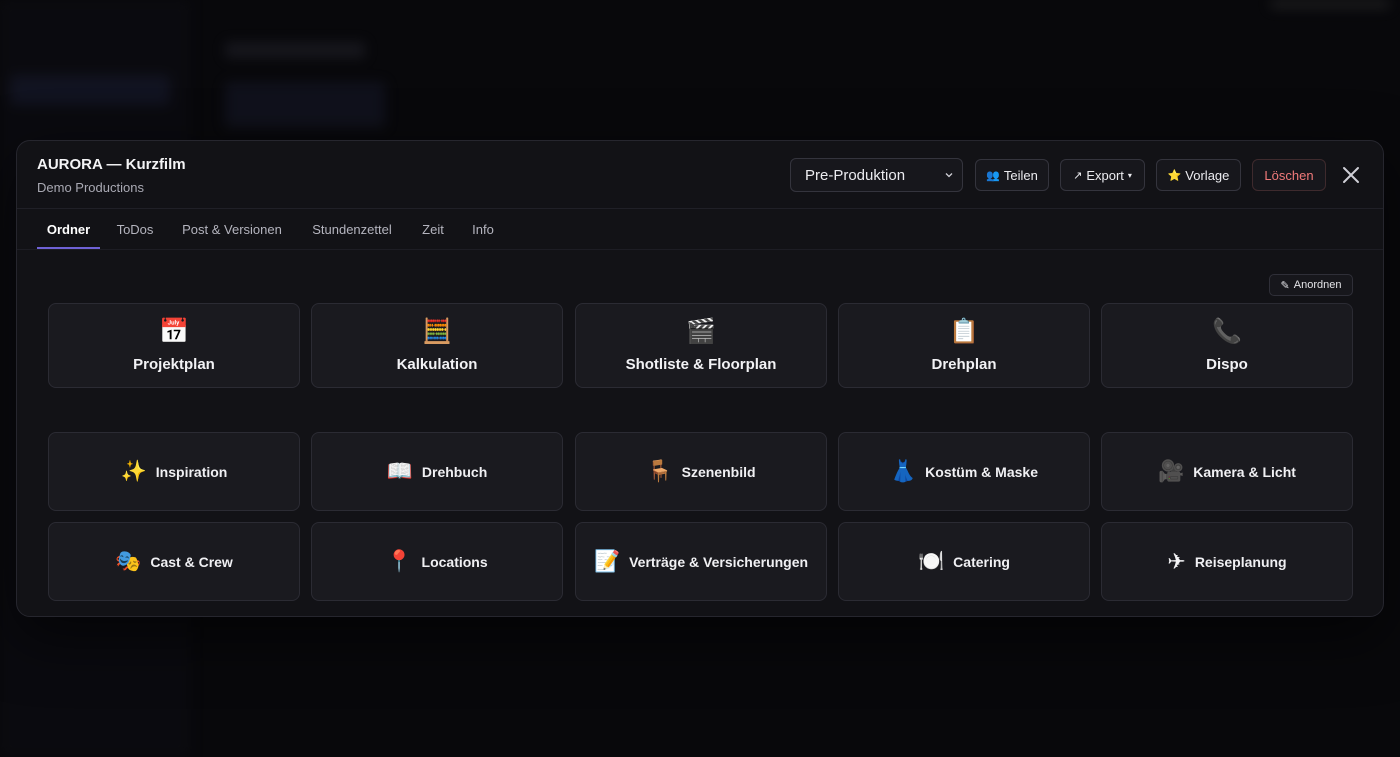 The height and width of the screenshot is (757, 1400). What do you see at coordinates (295, 50) in the screenshot?
I see `background-heading` at bounding box center [295, 50].